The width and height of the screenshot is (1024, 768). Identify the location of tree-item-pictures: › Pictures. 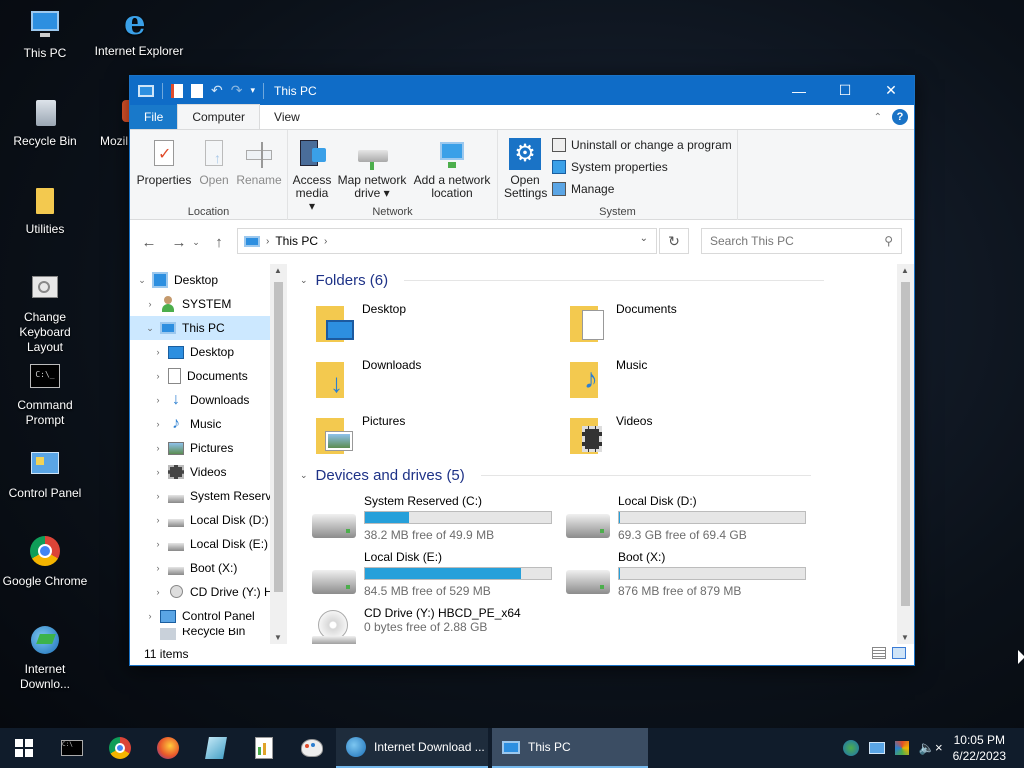
(208, 448).